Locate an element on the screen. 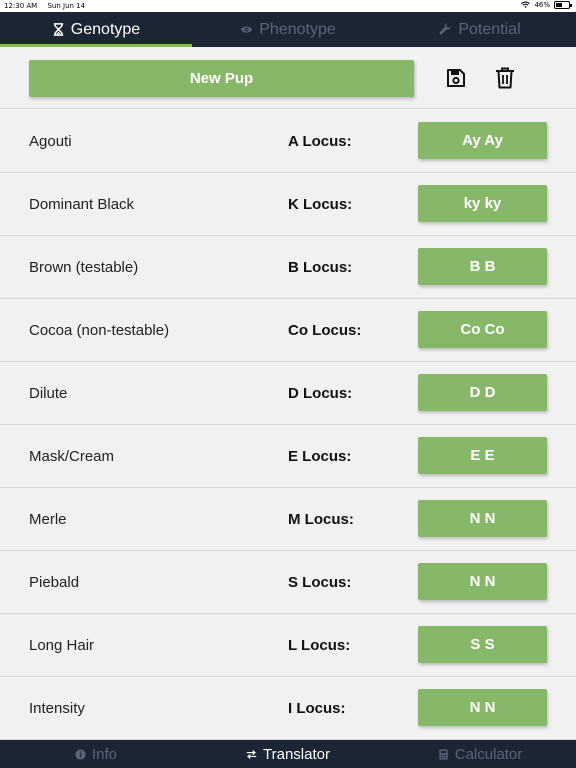 This screenshot has width=576, height=768. allele-button: D D is located at coordinates (482, 392).